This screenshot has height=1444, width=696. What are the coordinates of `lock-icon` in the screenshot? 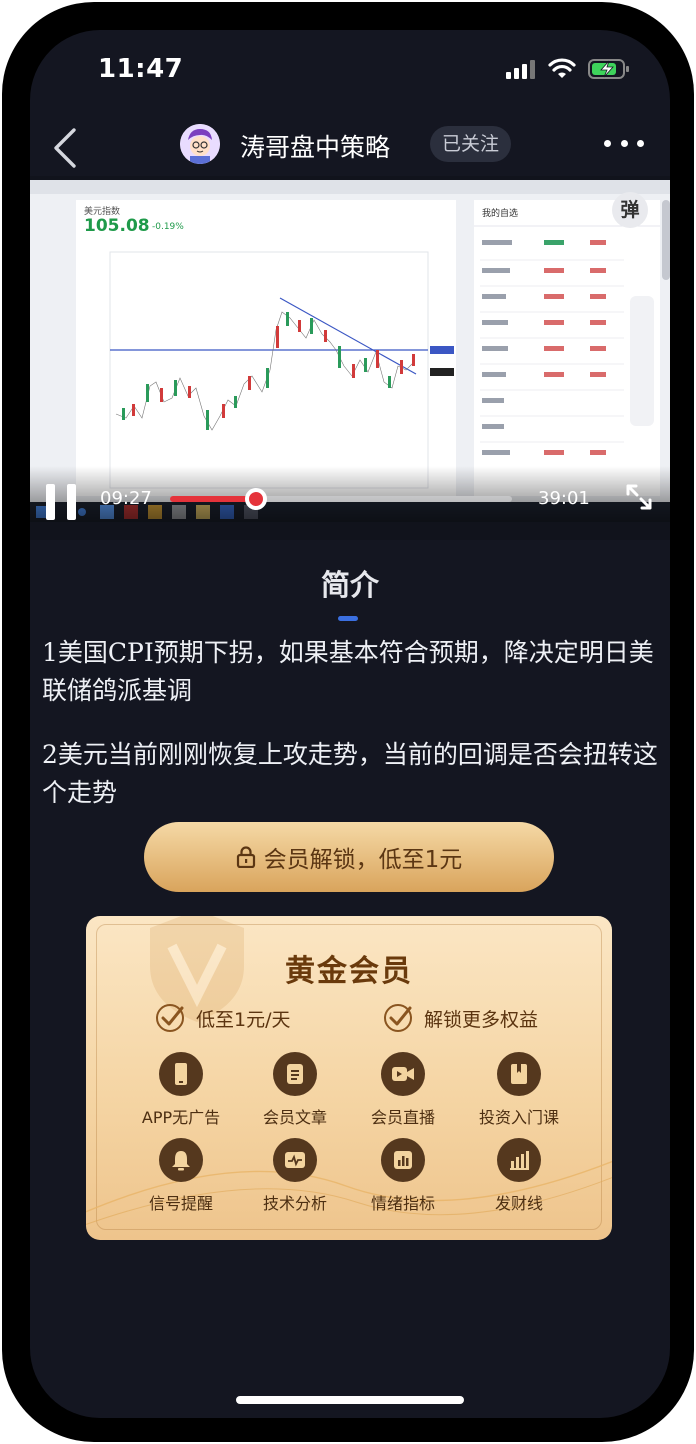 It's located at (245, 857).